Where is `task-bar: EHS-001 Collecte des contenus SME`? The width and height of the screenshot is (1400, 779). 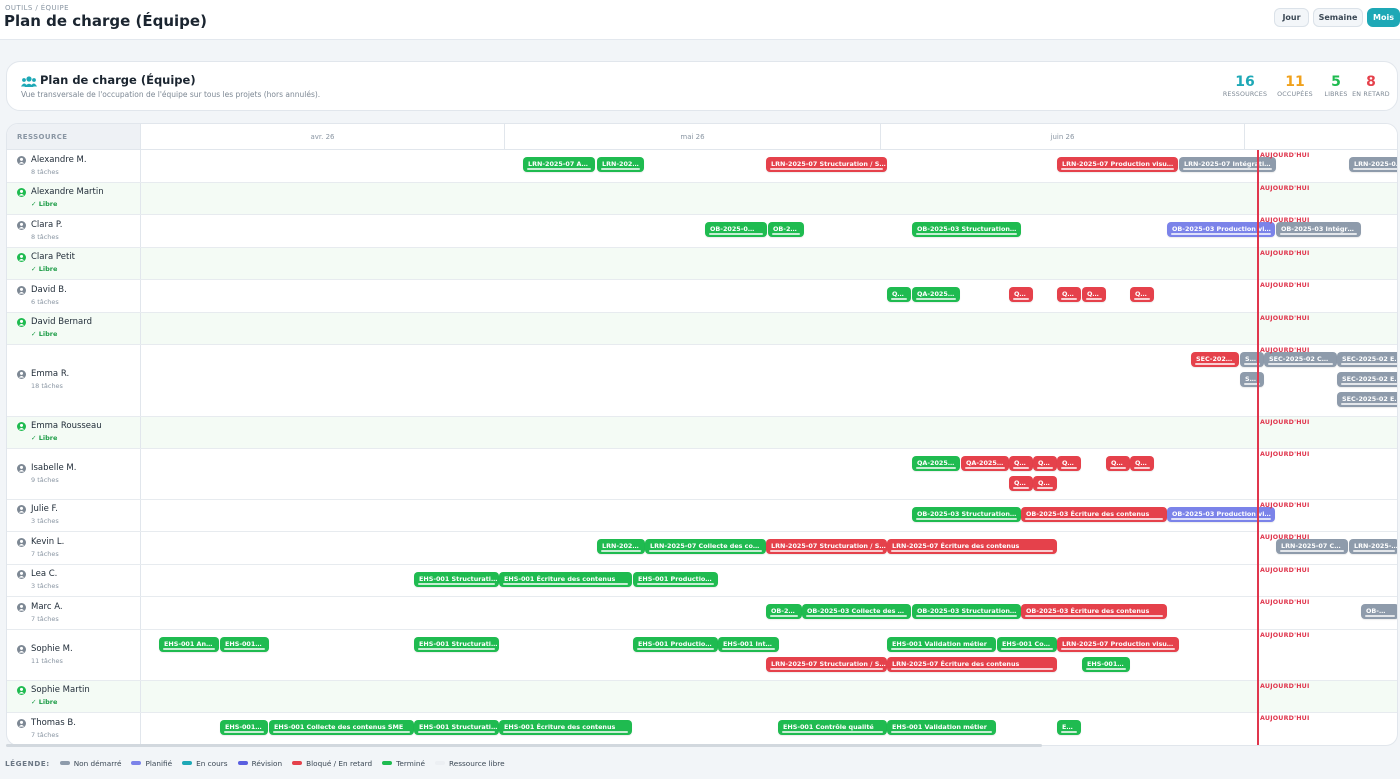 task-bar: EHS-001 Collecte des contenus SME is located at coordinates (341, 727).